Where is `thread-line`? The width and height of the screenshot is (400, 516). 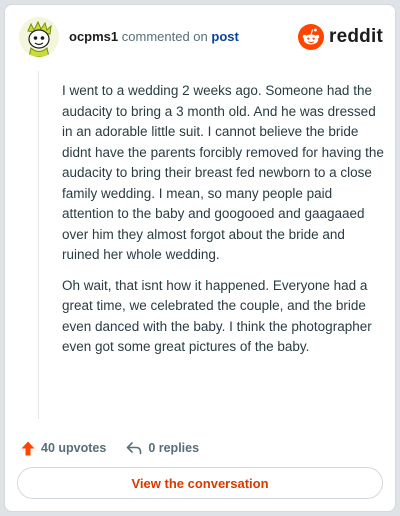
thread-line is located at coordinates (38, 245).